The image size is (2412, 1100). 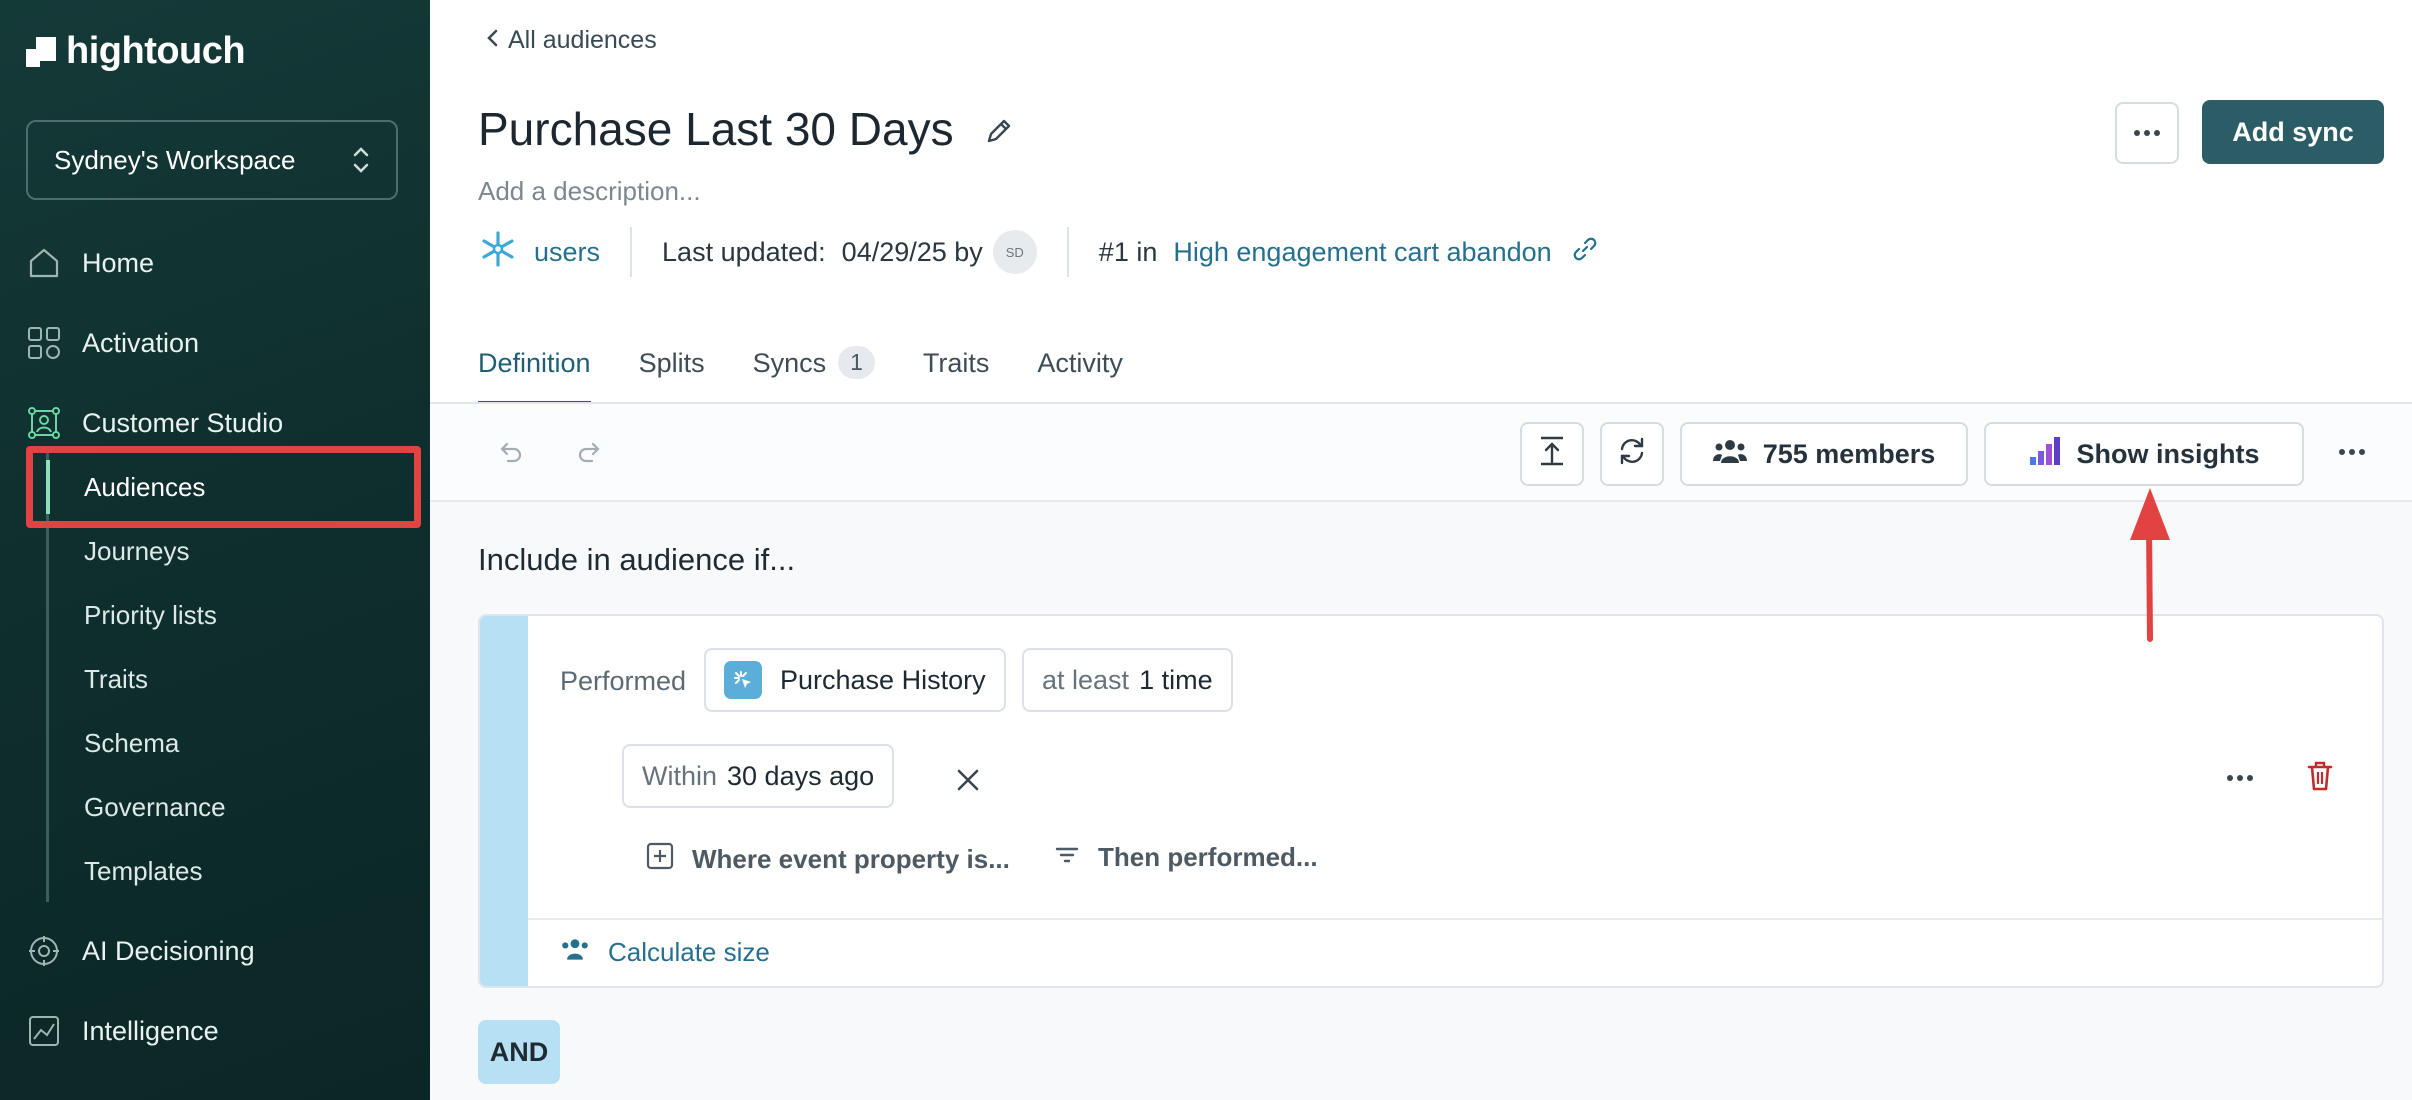 I want to click on sidebar-item-label: AI Decisioning, so click(x=168, y=950).